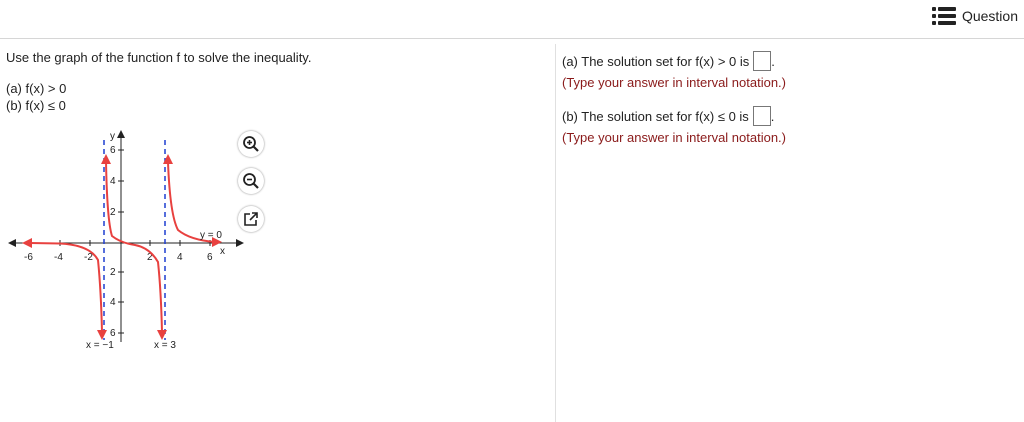 The image size is (1024, 422). Describe the element at coordinates (121, 134) in the screenshot. I see `y-axis-arrow` at that location.